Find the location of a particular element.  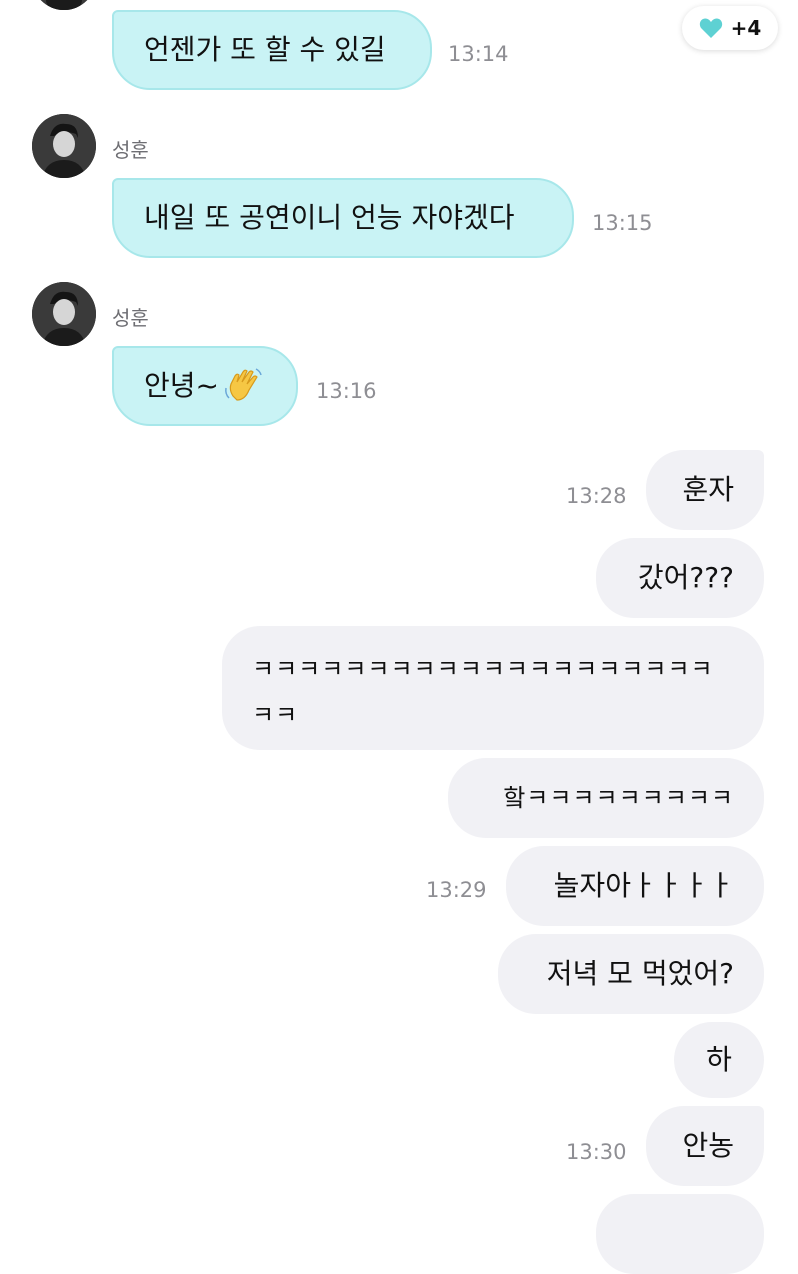

message-text: 훈자 is located at coordinates (708, 489).